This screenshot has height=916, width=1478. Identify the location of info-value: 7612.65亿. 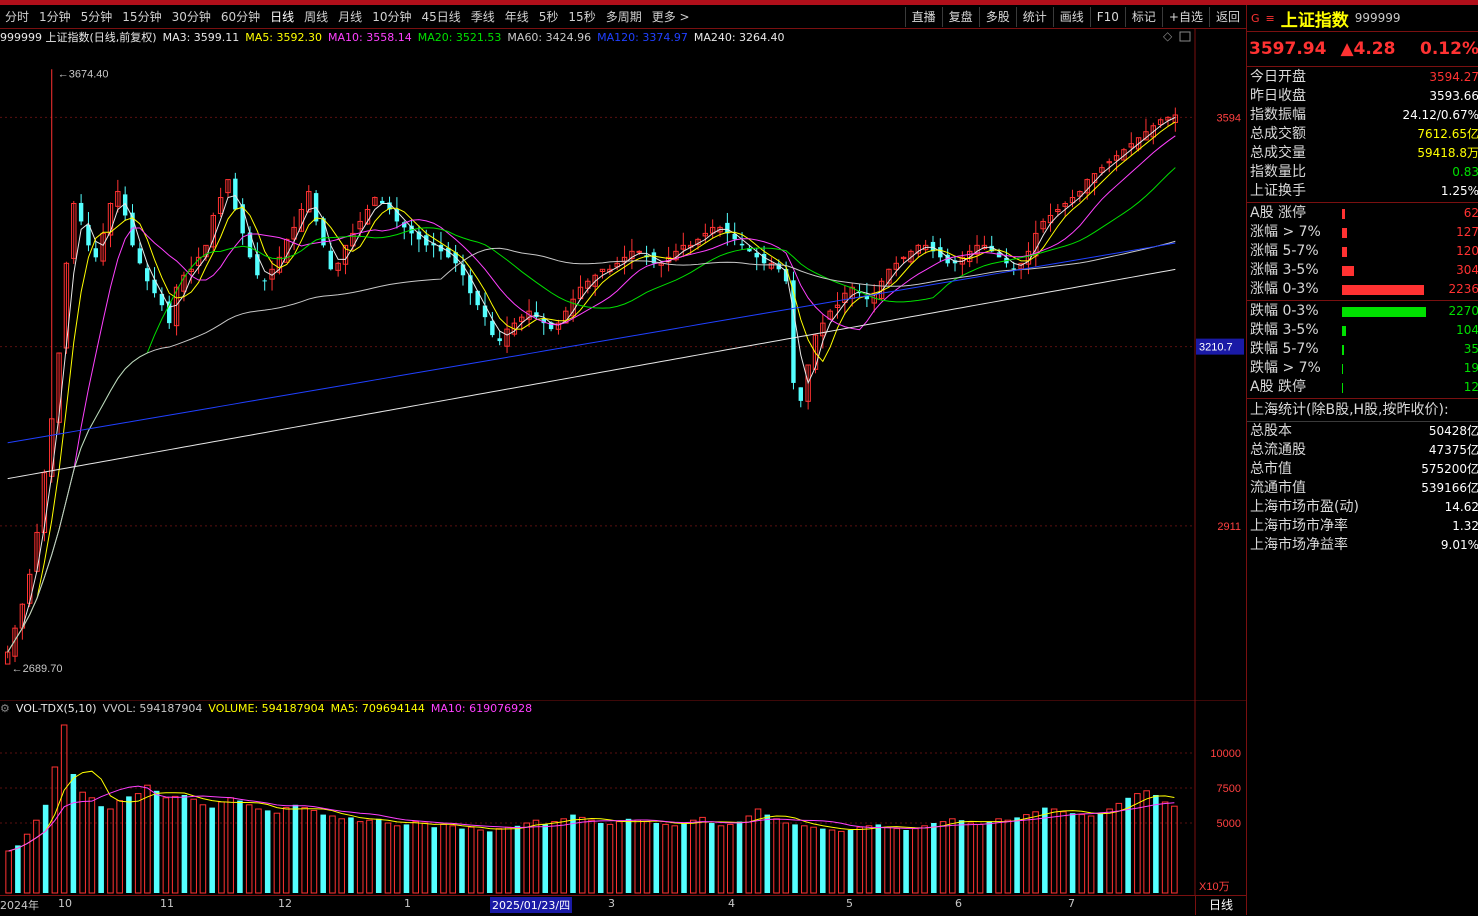
(1447, 134).